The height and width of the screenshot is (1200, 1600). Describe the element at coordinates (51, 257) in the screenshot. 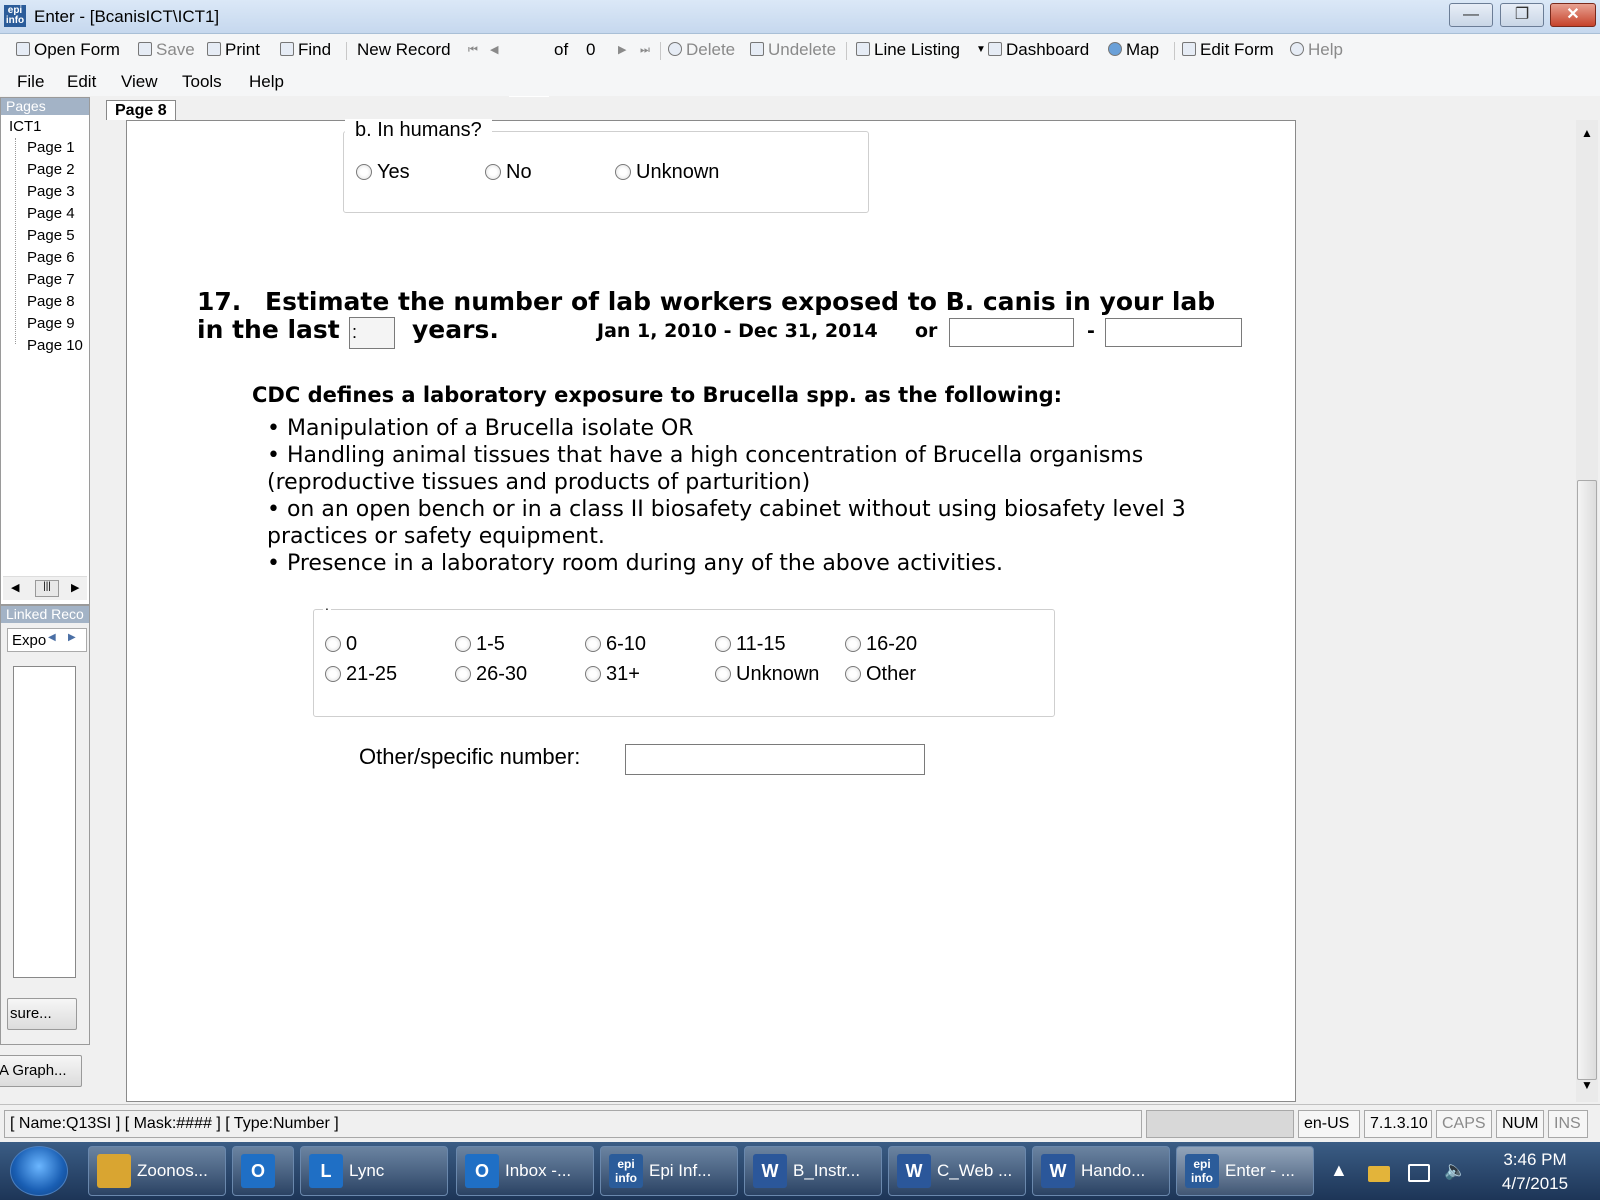

I see `tree-item-page-6: Page 6` at that location.